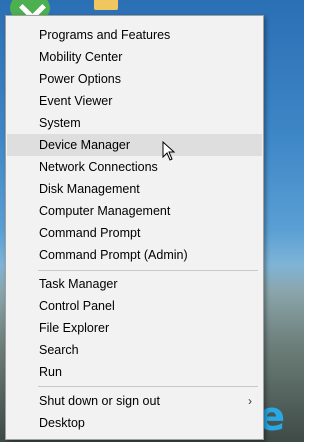  What do you see at coordinates (134, 145) in the screenshot?
I see `menu-item-device-manager: Device Manager` at bounding box center [134, 145].